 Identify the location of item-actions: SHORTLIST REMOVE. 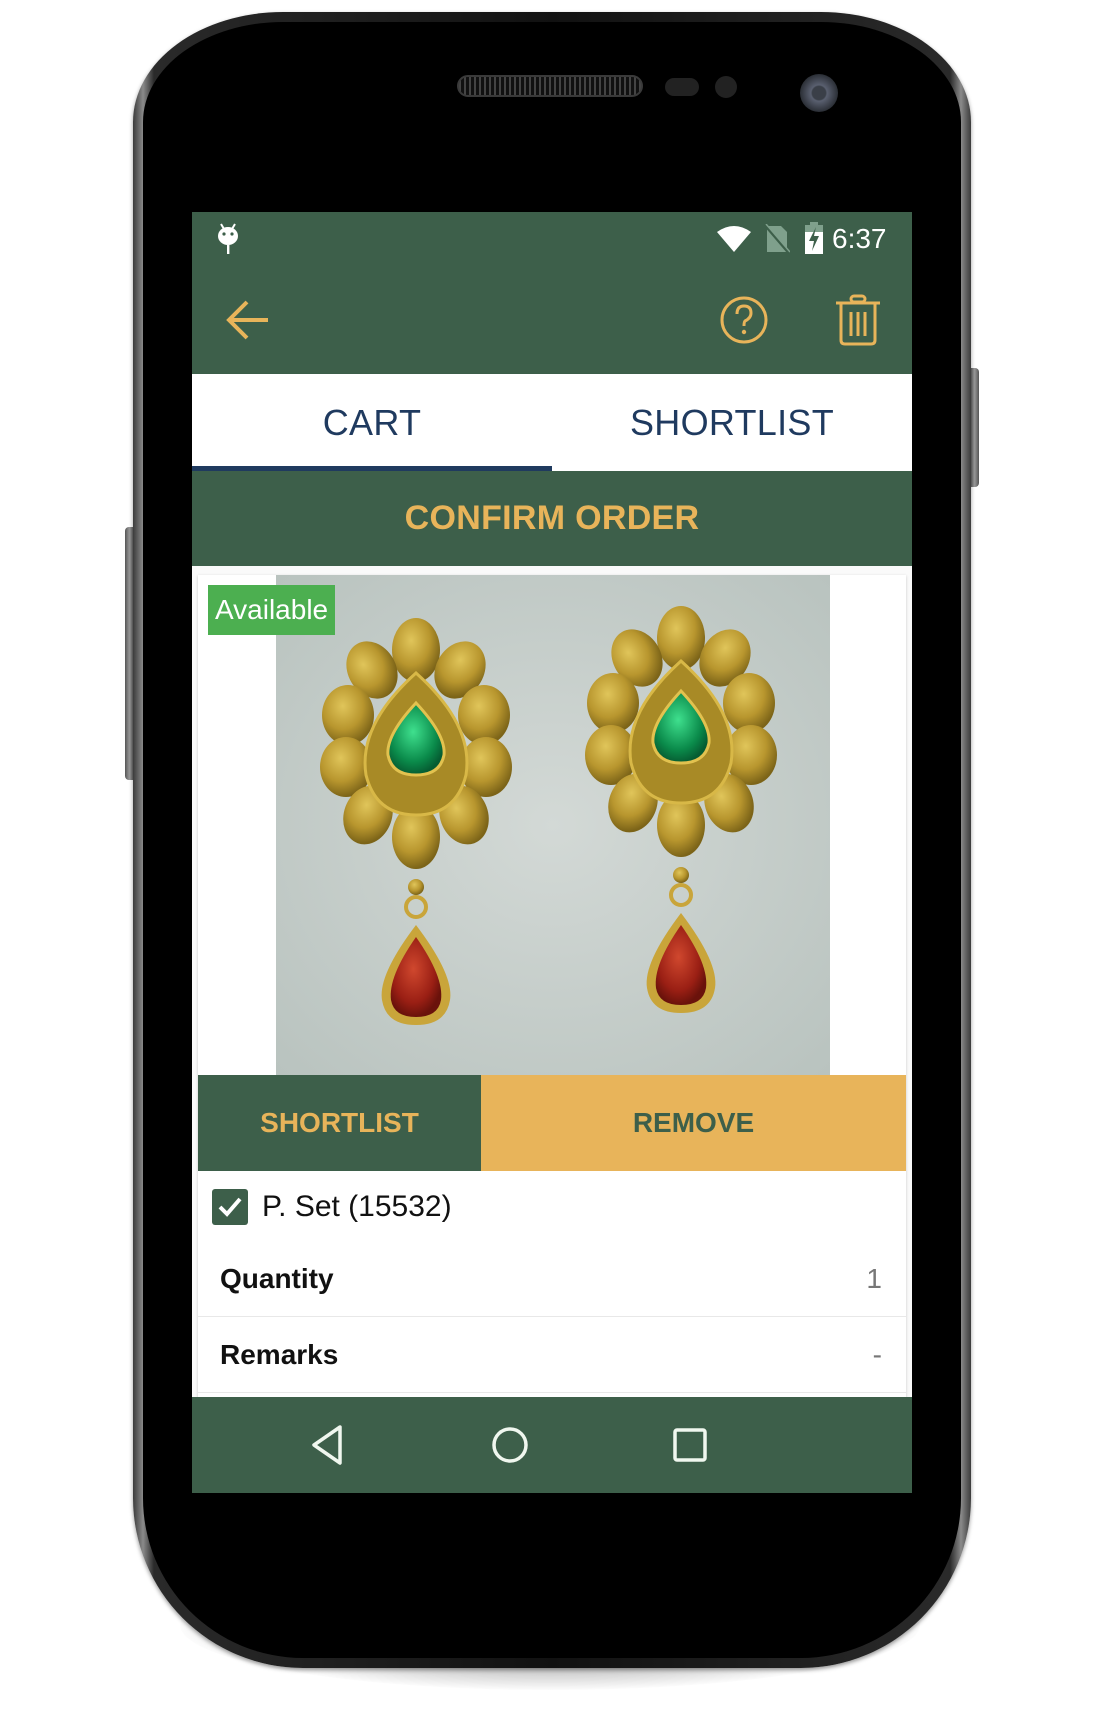
(552, 1123).